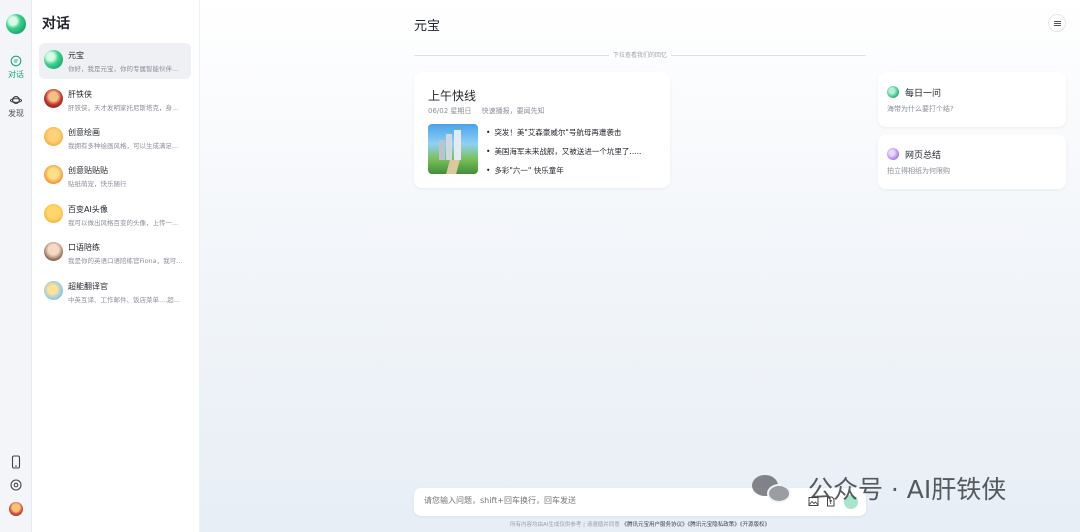  I want to click on wechat-logo-icon, so click(772, 488).